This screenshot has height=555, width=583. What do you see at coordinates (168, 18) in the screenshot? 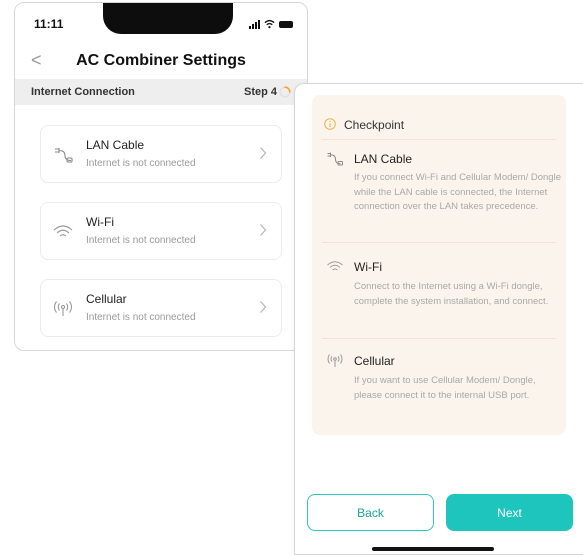
I see `device-notch` at bounding box center [168, 18].